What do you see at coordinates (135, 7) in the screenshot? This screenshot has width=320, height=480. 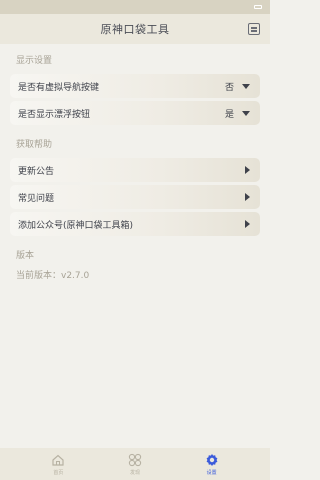 I see `status-bar` at bounding box center [135, 7].